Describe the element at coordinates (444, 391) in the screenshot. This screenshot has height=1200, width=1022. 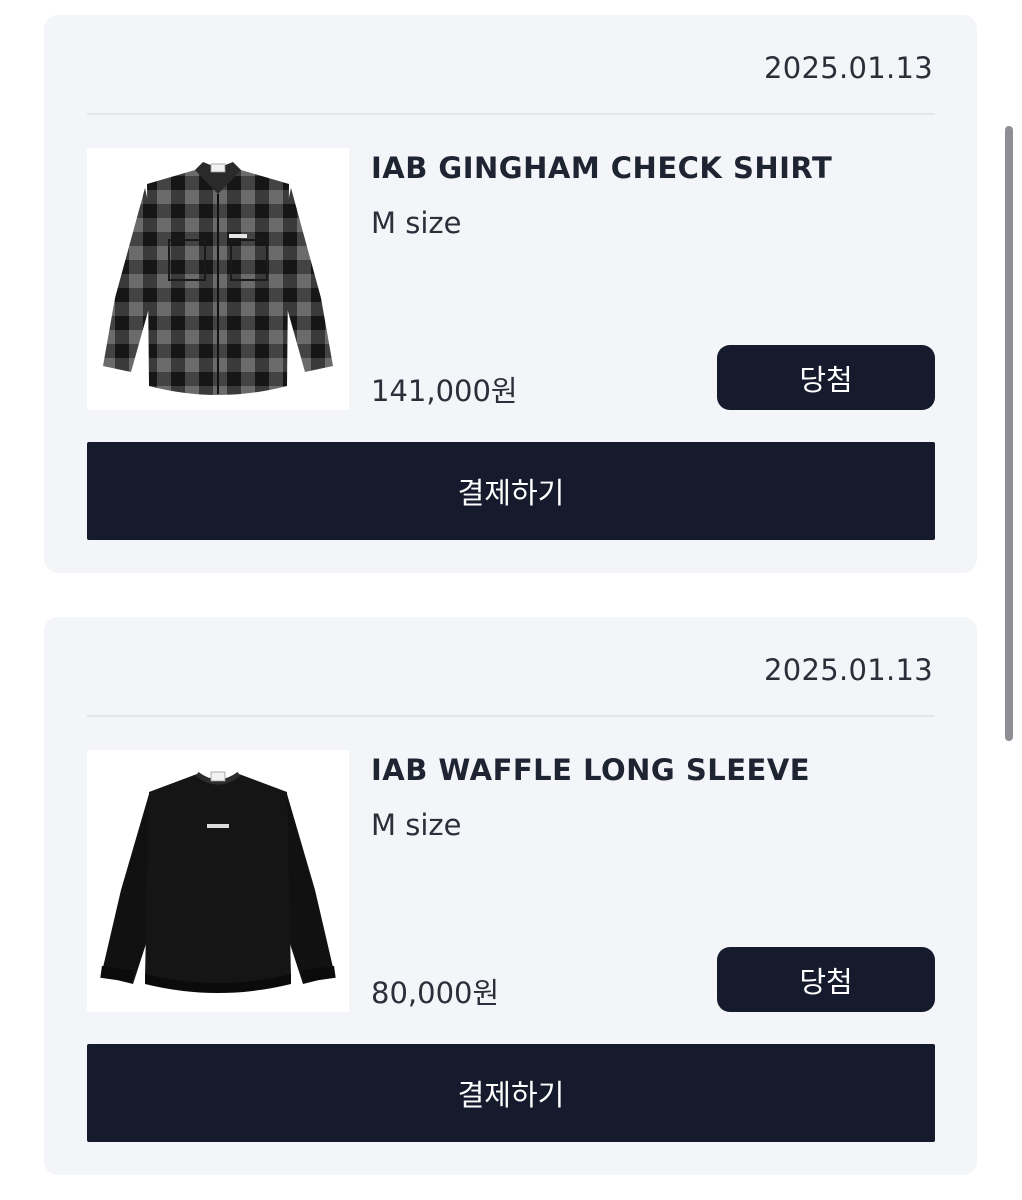
I see `product-price: 141,000원` at that location.